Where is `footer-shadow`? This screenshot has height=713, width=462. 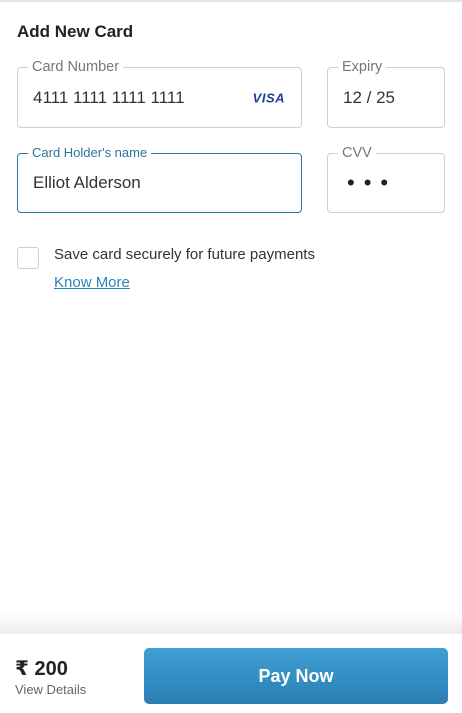
footer-shadow is located at coordinates (231, 623).